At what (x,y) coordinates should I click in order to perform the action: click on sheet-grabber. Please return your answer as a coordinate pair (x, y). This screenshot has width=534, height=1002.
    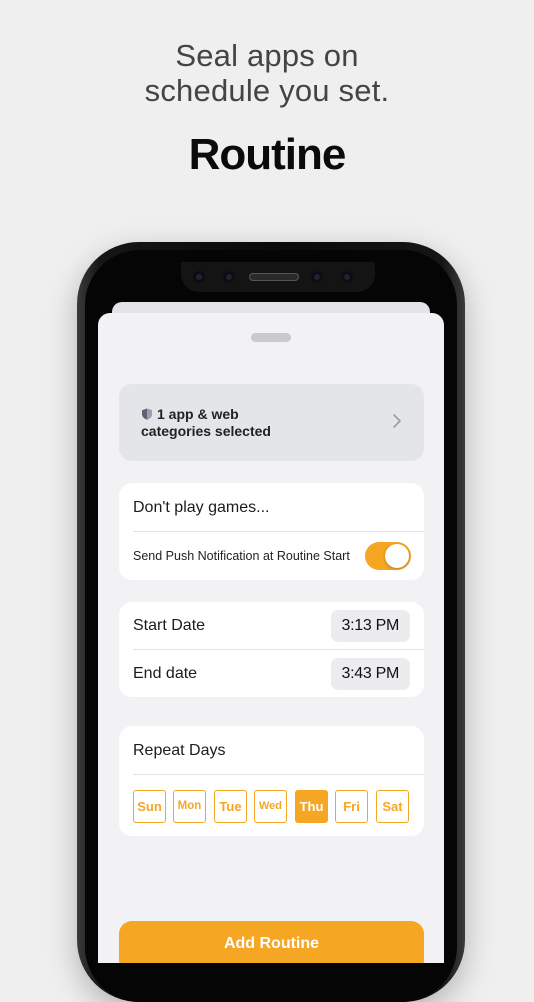
    Looking at the image, I should click on (271, 337).